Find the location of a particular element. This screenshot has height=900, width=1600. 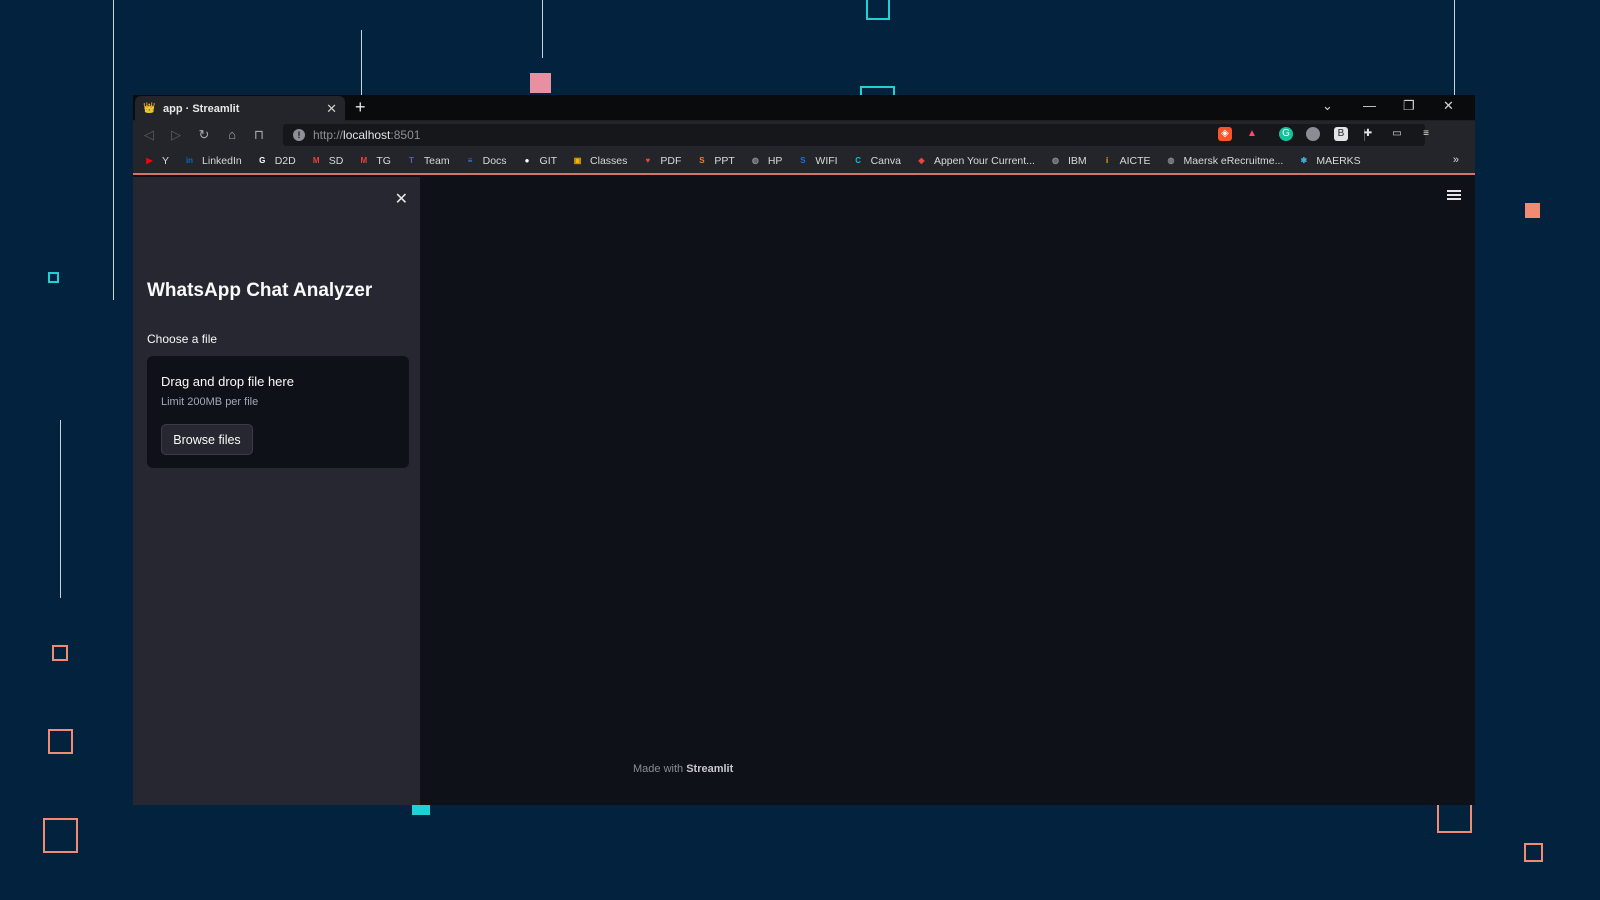

footer-prefix: Made with is located at coordinates (660, 769).